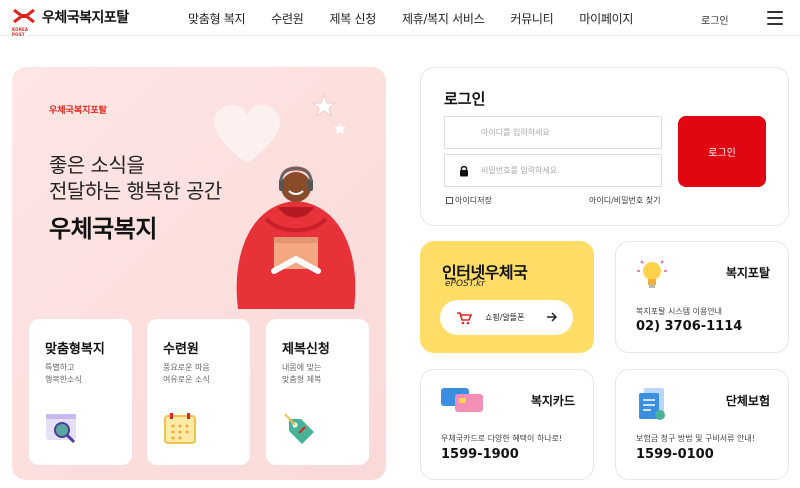 The image size is (800, 488). Describe the element at coordinates (679, 311) in the screenshot. I see `welfare-portal-desc: 복지포탈 시스템 이용안내` at that location.